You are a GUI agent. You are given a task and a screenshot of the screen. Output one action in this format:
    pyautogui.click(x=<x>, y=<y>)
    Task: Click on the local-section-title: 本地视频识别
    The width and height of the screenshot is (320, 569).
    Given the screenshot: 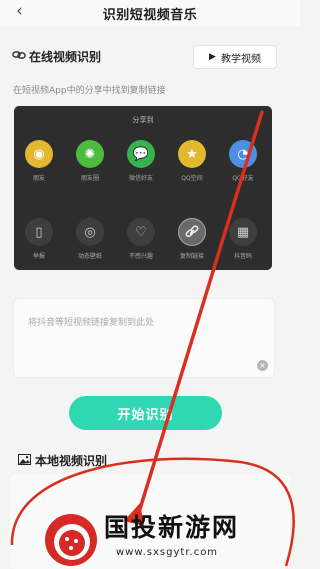 What is the action you would take?
    pyautogui.click(x=71, y=461)
    